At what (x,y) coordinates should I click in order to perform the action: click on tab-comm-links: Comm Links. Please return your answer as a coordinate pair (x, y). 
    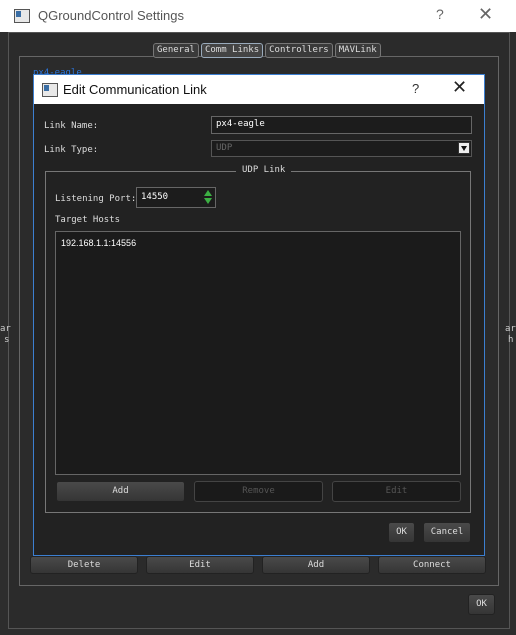
    Looking at the image, I should click on (232, 50).